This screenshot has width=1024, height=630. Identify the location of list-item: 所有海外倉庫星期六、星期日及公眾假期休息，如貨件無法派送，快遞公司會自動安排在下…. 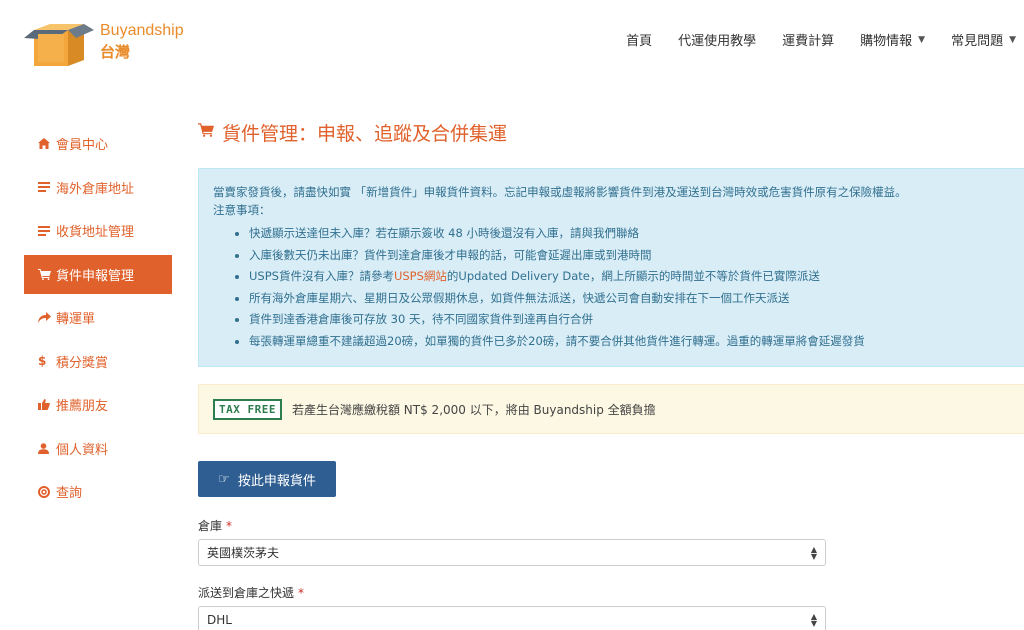
(629, 299).